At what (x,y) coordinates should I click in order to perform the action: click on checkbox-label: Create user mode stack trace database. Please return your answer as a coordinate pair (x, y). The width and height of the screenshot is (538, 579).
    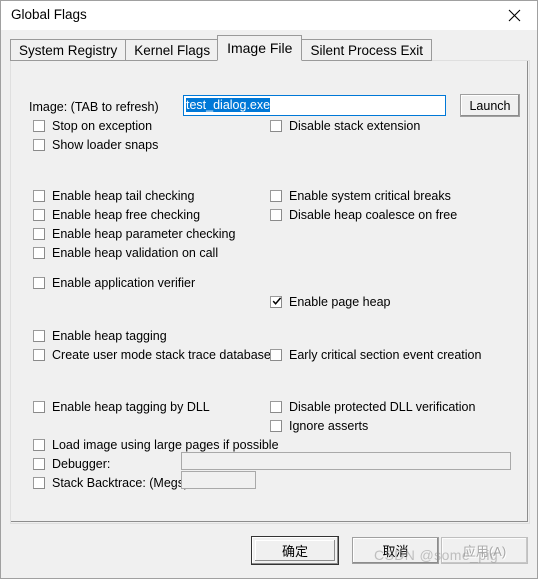
    Looking at the image, I should click on (161, 355).